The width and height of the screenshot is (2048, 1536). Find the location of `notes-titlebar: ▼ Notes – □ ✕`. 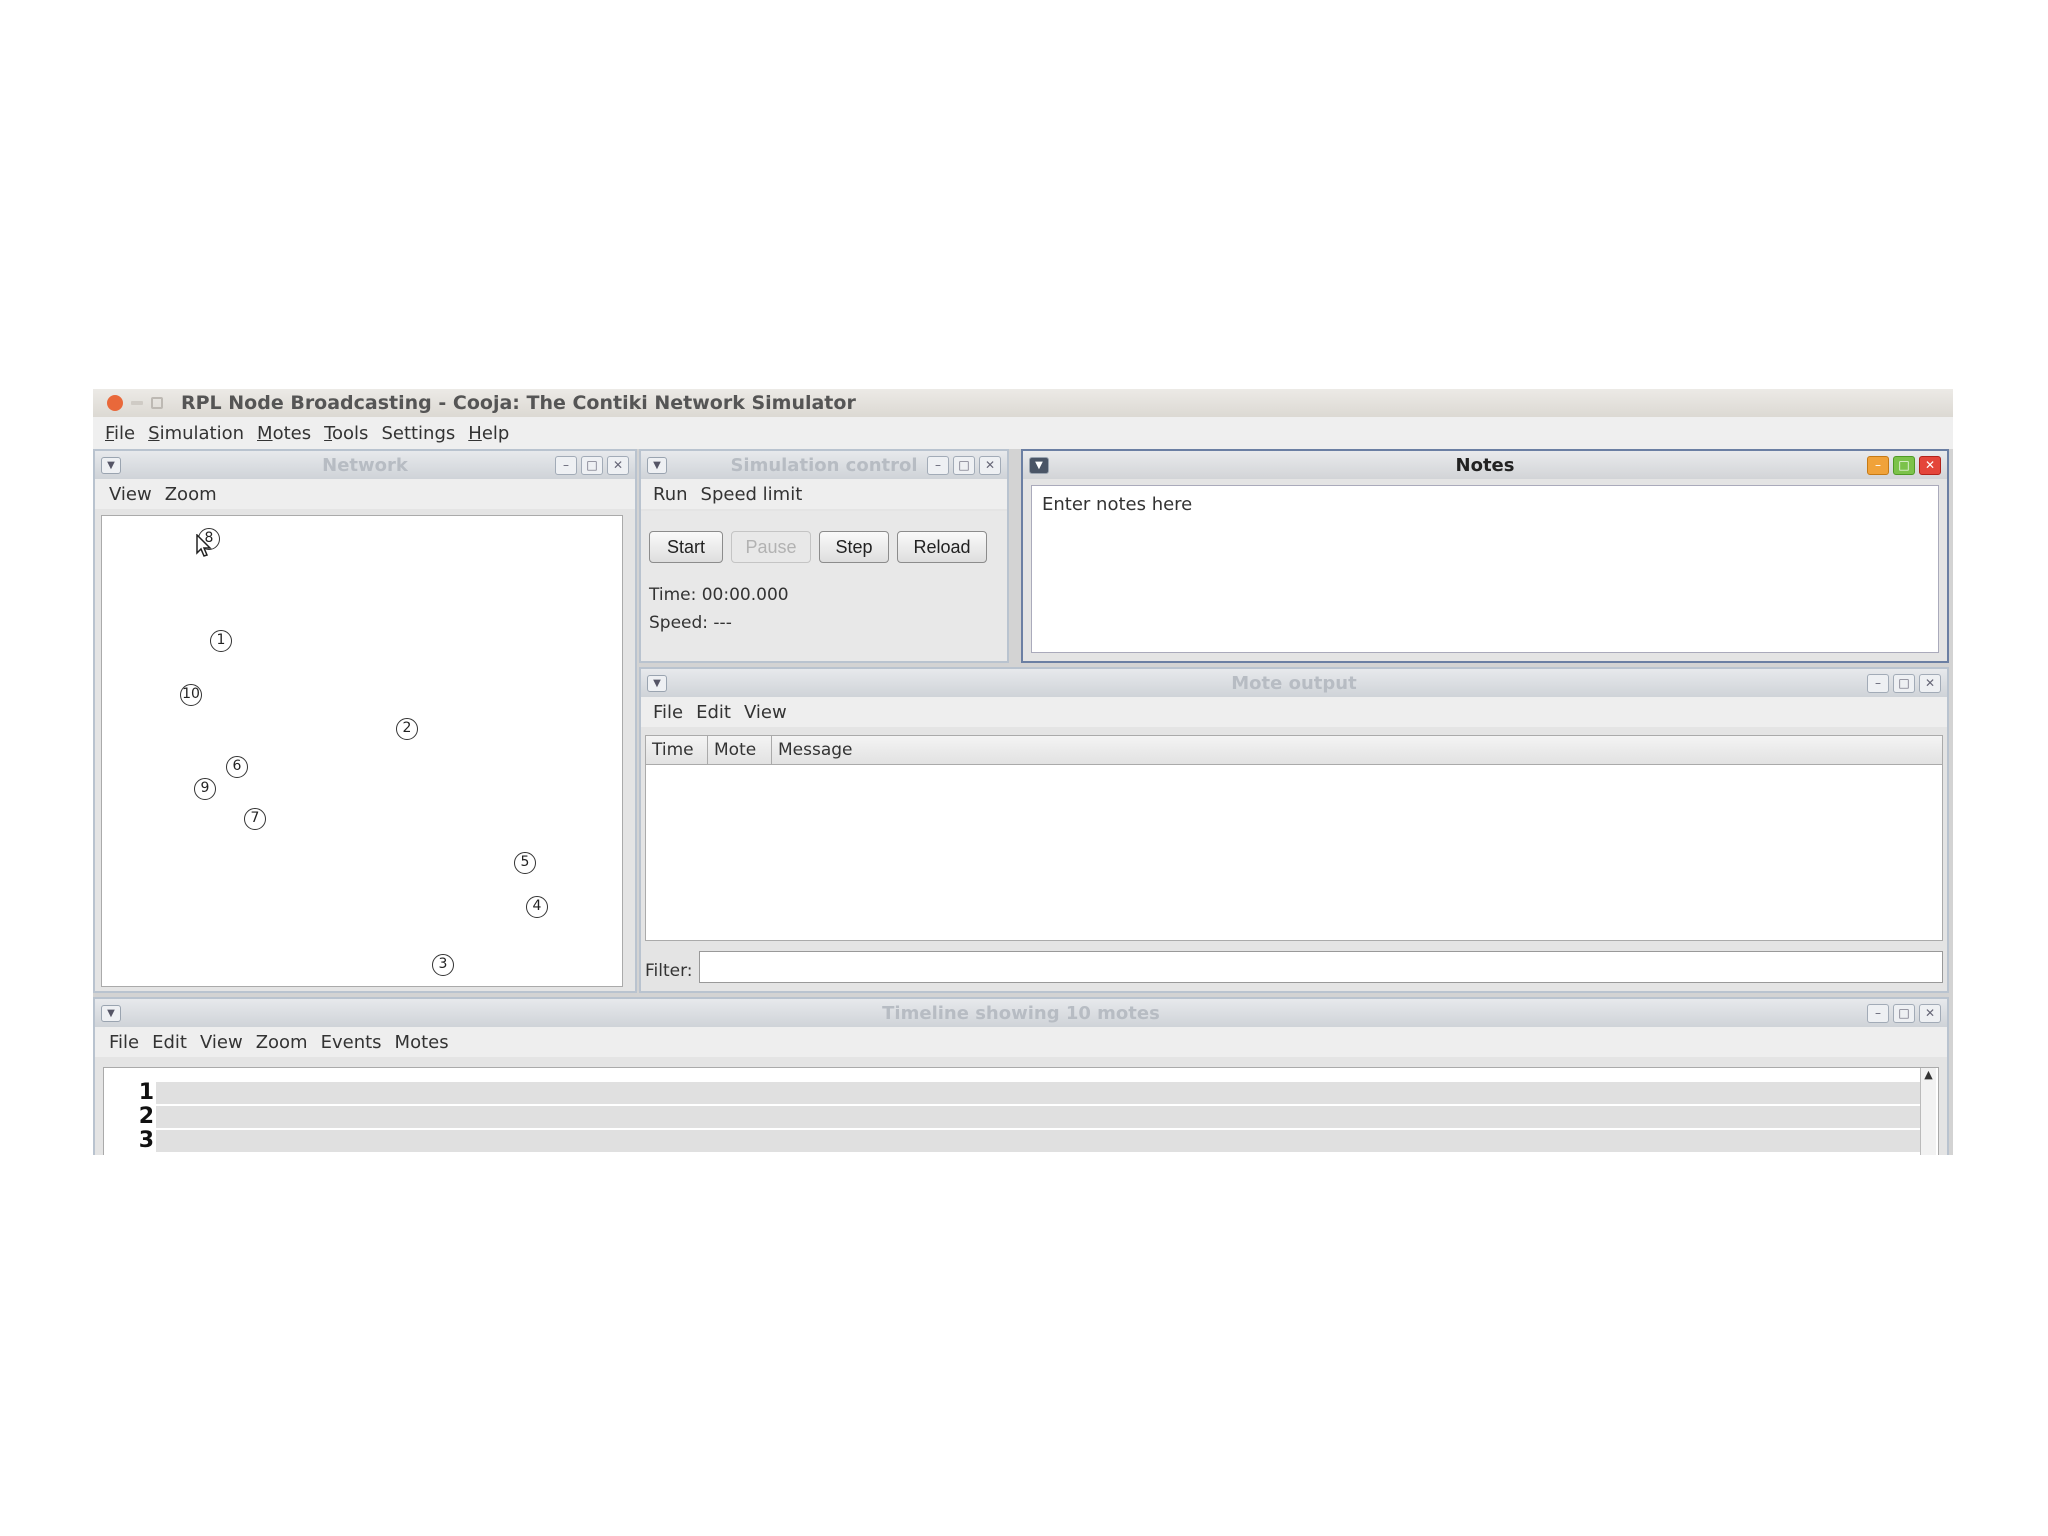

notes-titlebar: ▼ Notes – □ ✕ is located at coordinates (1485, 465).